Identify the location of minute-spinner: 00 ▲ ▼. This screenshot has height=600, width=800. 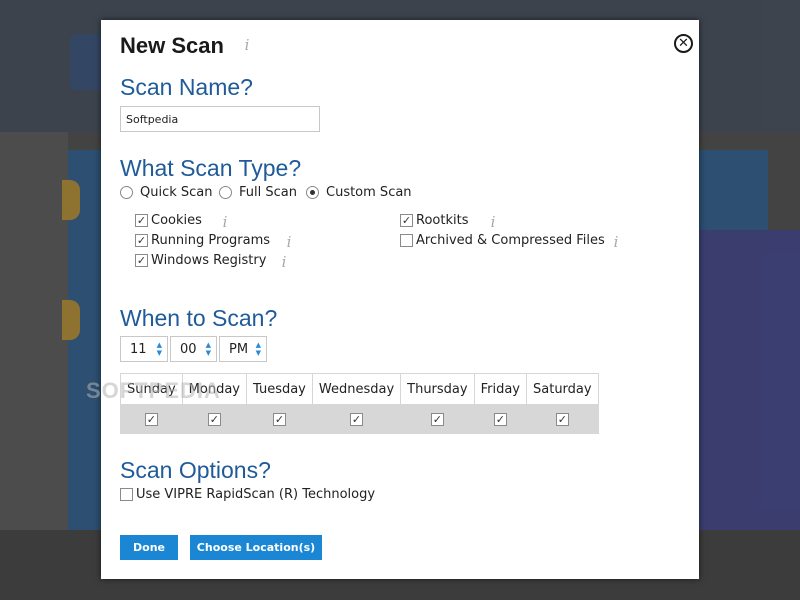
(193, 349).